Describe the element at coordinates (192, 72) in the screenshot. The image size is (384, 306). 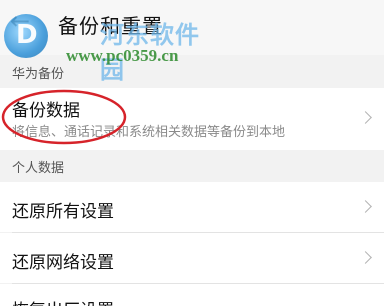
I see `section-header-huawei-backup: 华为备份` at that location.